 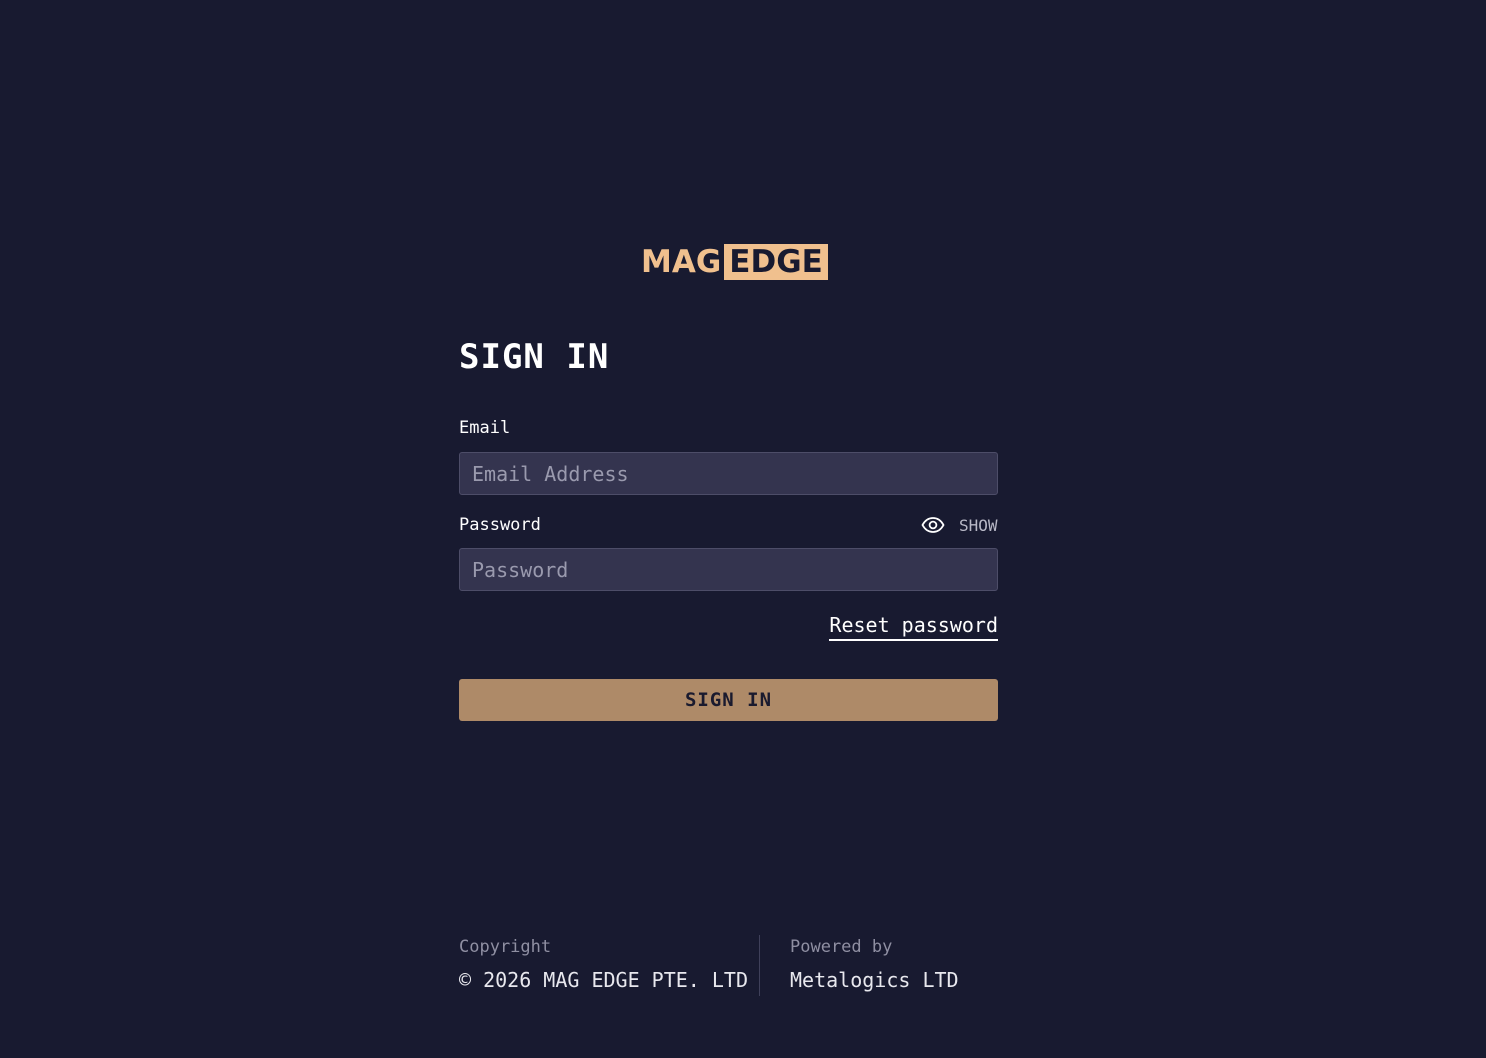 I want to click on mag-edge-logo: MAG EDGE, so click(x=734, y=262).